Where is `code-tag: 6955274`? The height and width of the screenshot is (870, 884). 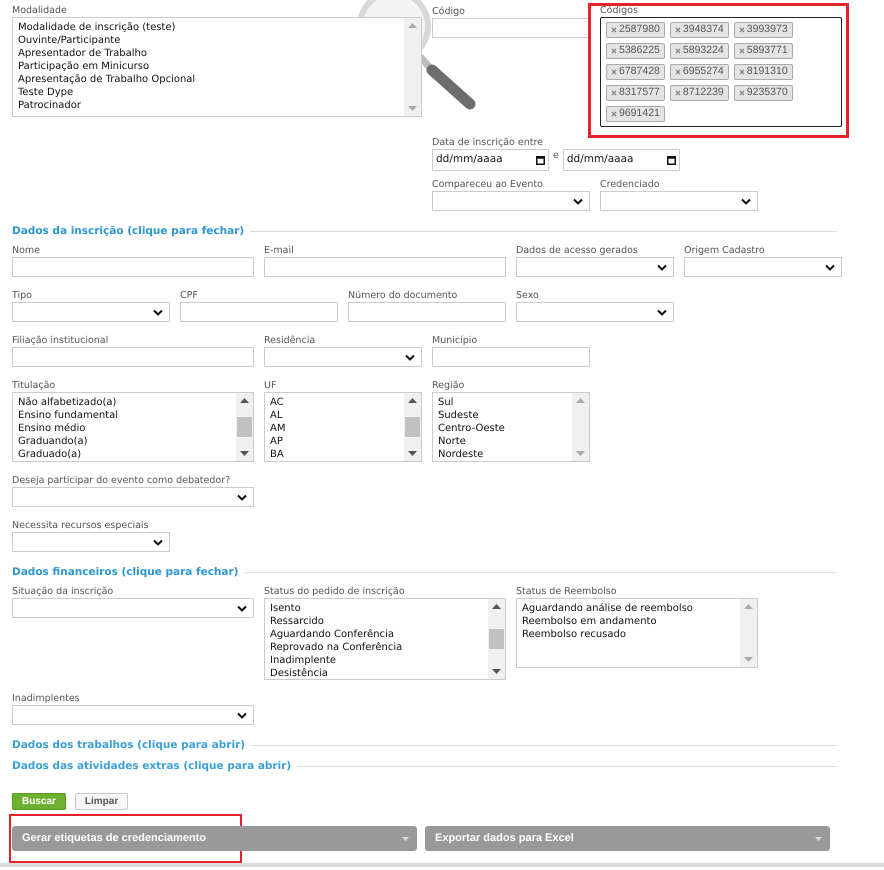 code-tag: 6955274 is located at coordinates (699, 72).